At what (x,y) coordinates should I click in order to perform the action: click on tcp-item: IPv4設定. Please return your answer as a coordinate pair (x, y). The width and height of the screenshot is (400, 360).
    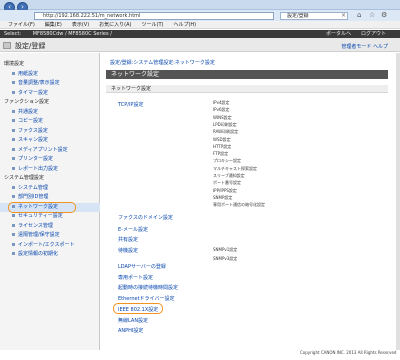
    Looking at the image, I should click on (221, 102).